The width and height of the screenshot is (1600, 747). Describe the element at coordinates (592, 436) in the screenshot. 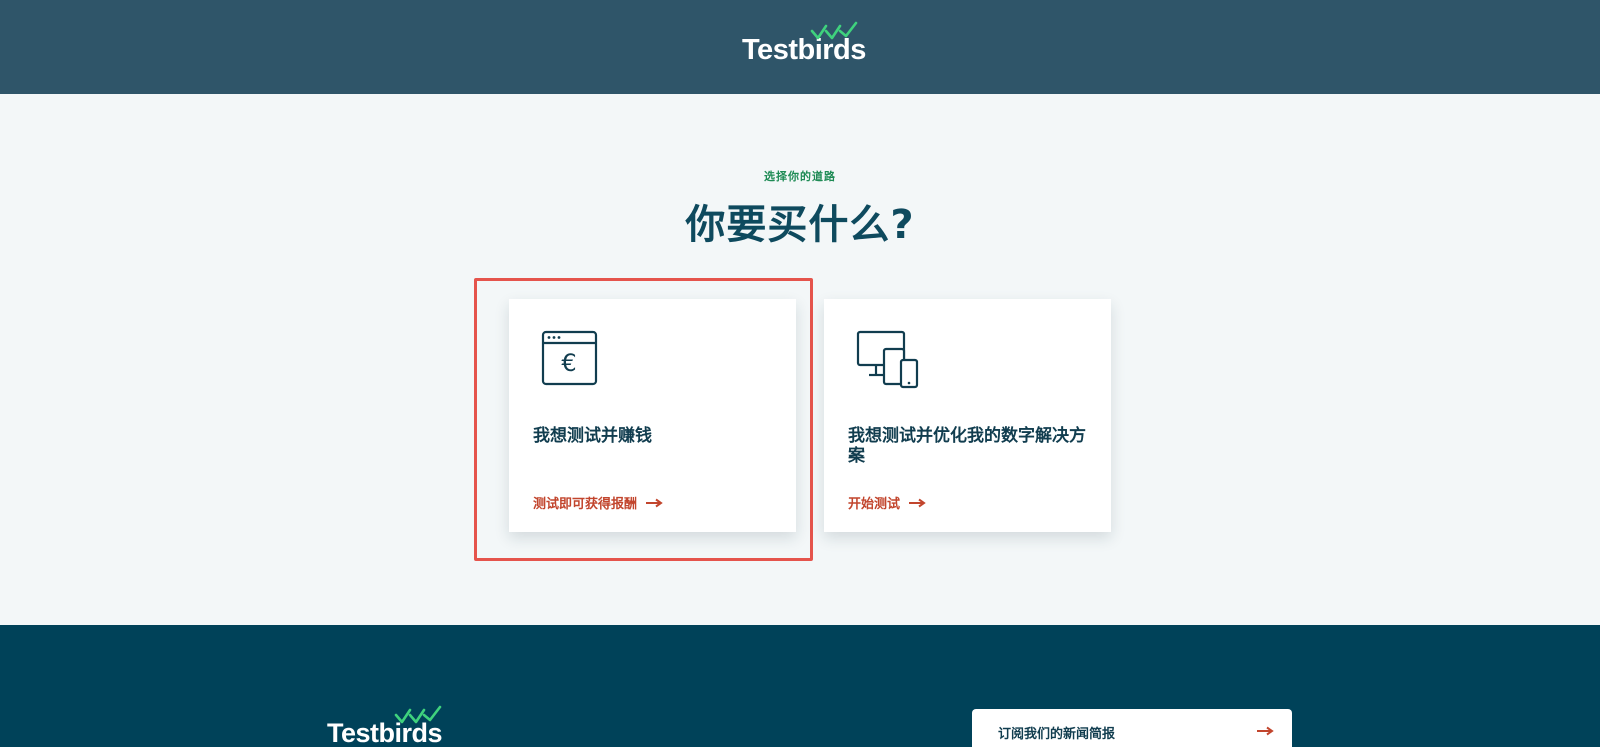

I see `card-title: 我想测试并赚钱` at that location.